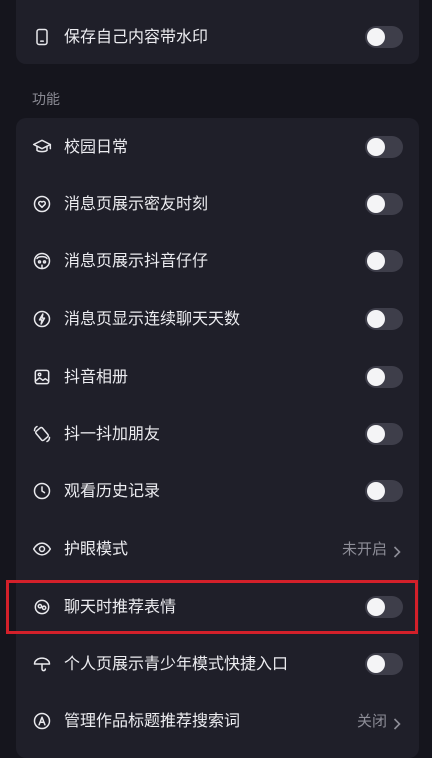 The height and width of the screenshot is (758, 432). Describe the element at coordinates (176, 663) in the screenshot. I see `setting-label: 个人页展示青少年模式快捷入口` at that location.